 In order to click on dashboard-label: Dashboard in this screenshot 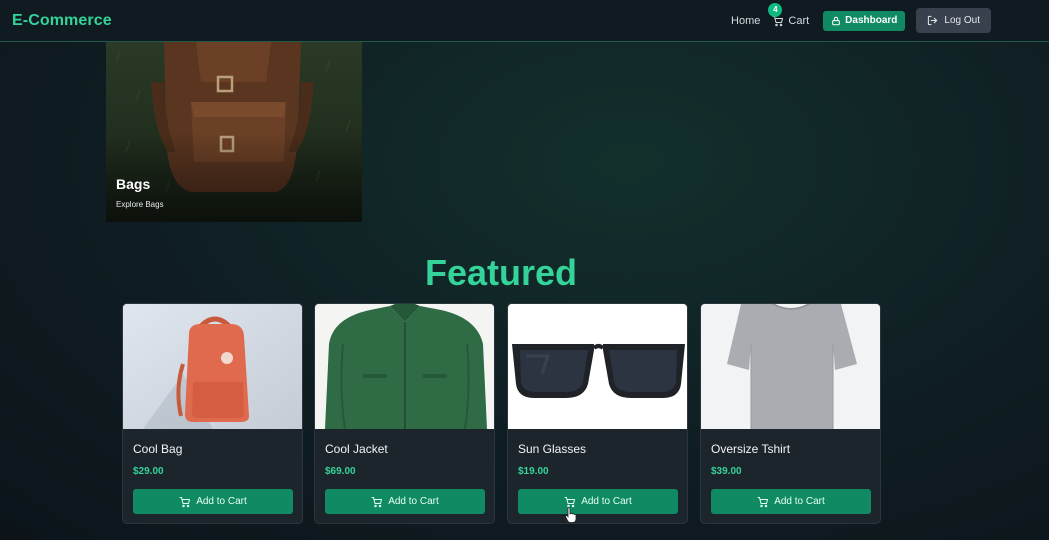, I will do `click(871, 20)`.